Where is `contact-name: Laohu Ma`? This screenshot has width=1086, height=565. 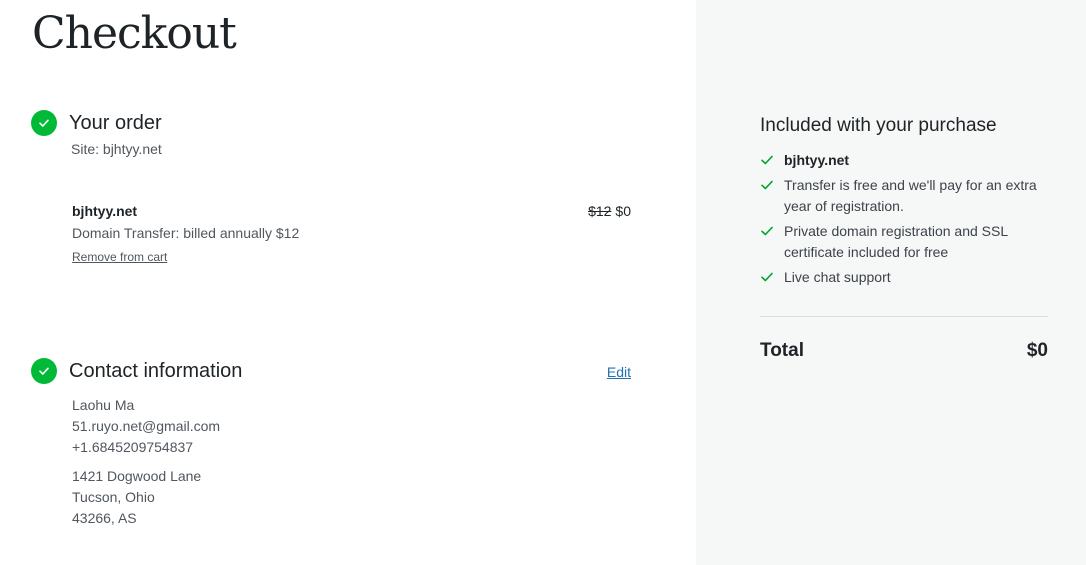
contact-name: Laohu Ma is located at coordinates (103, 405).